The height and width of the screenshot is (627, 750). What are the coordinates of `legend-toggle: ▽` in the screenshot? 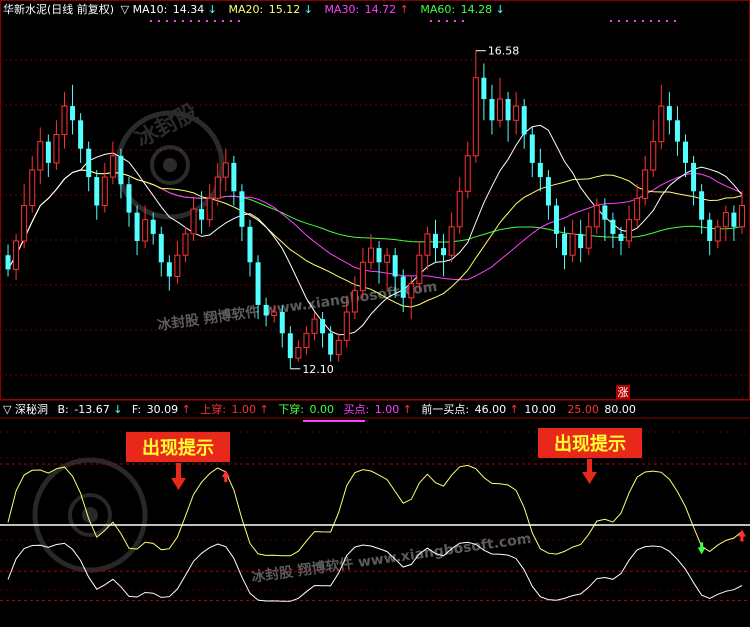 It's located at (125, 9).